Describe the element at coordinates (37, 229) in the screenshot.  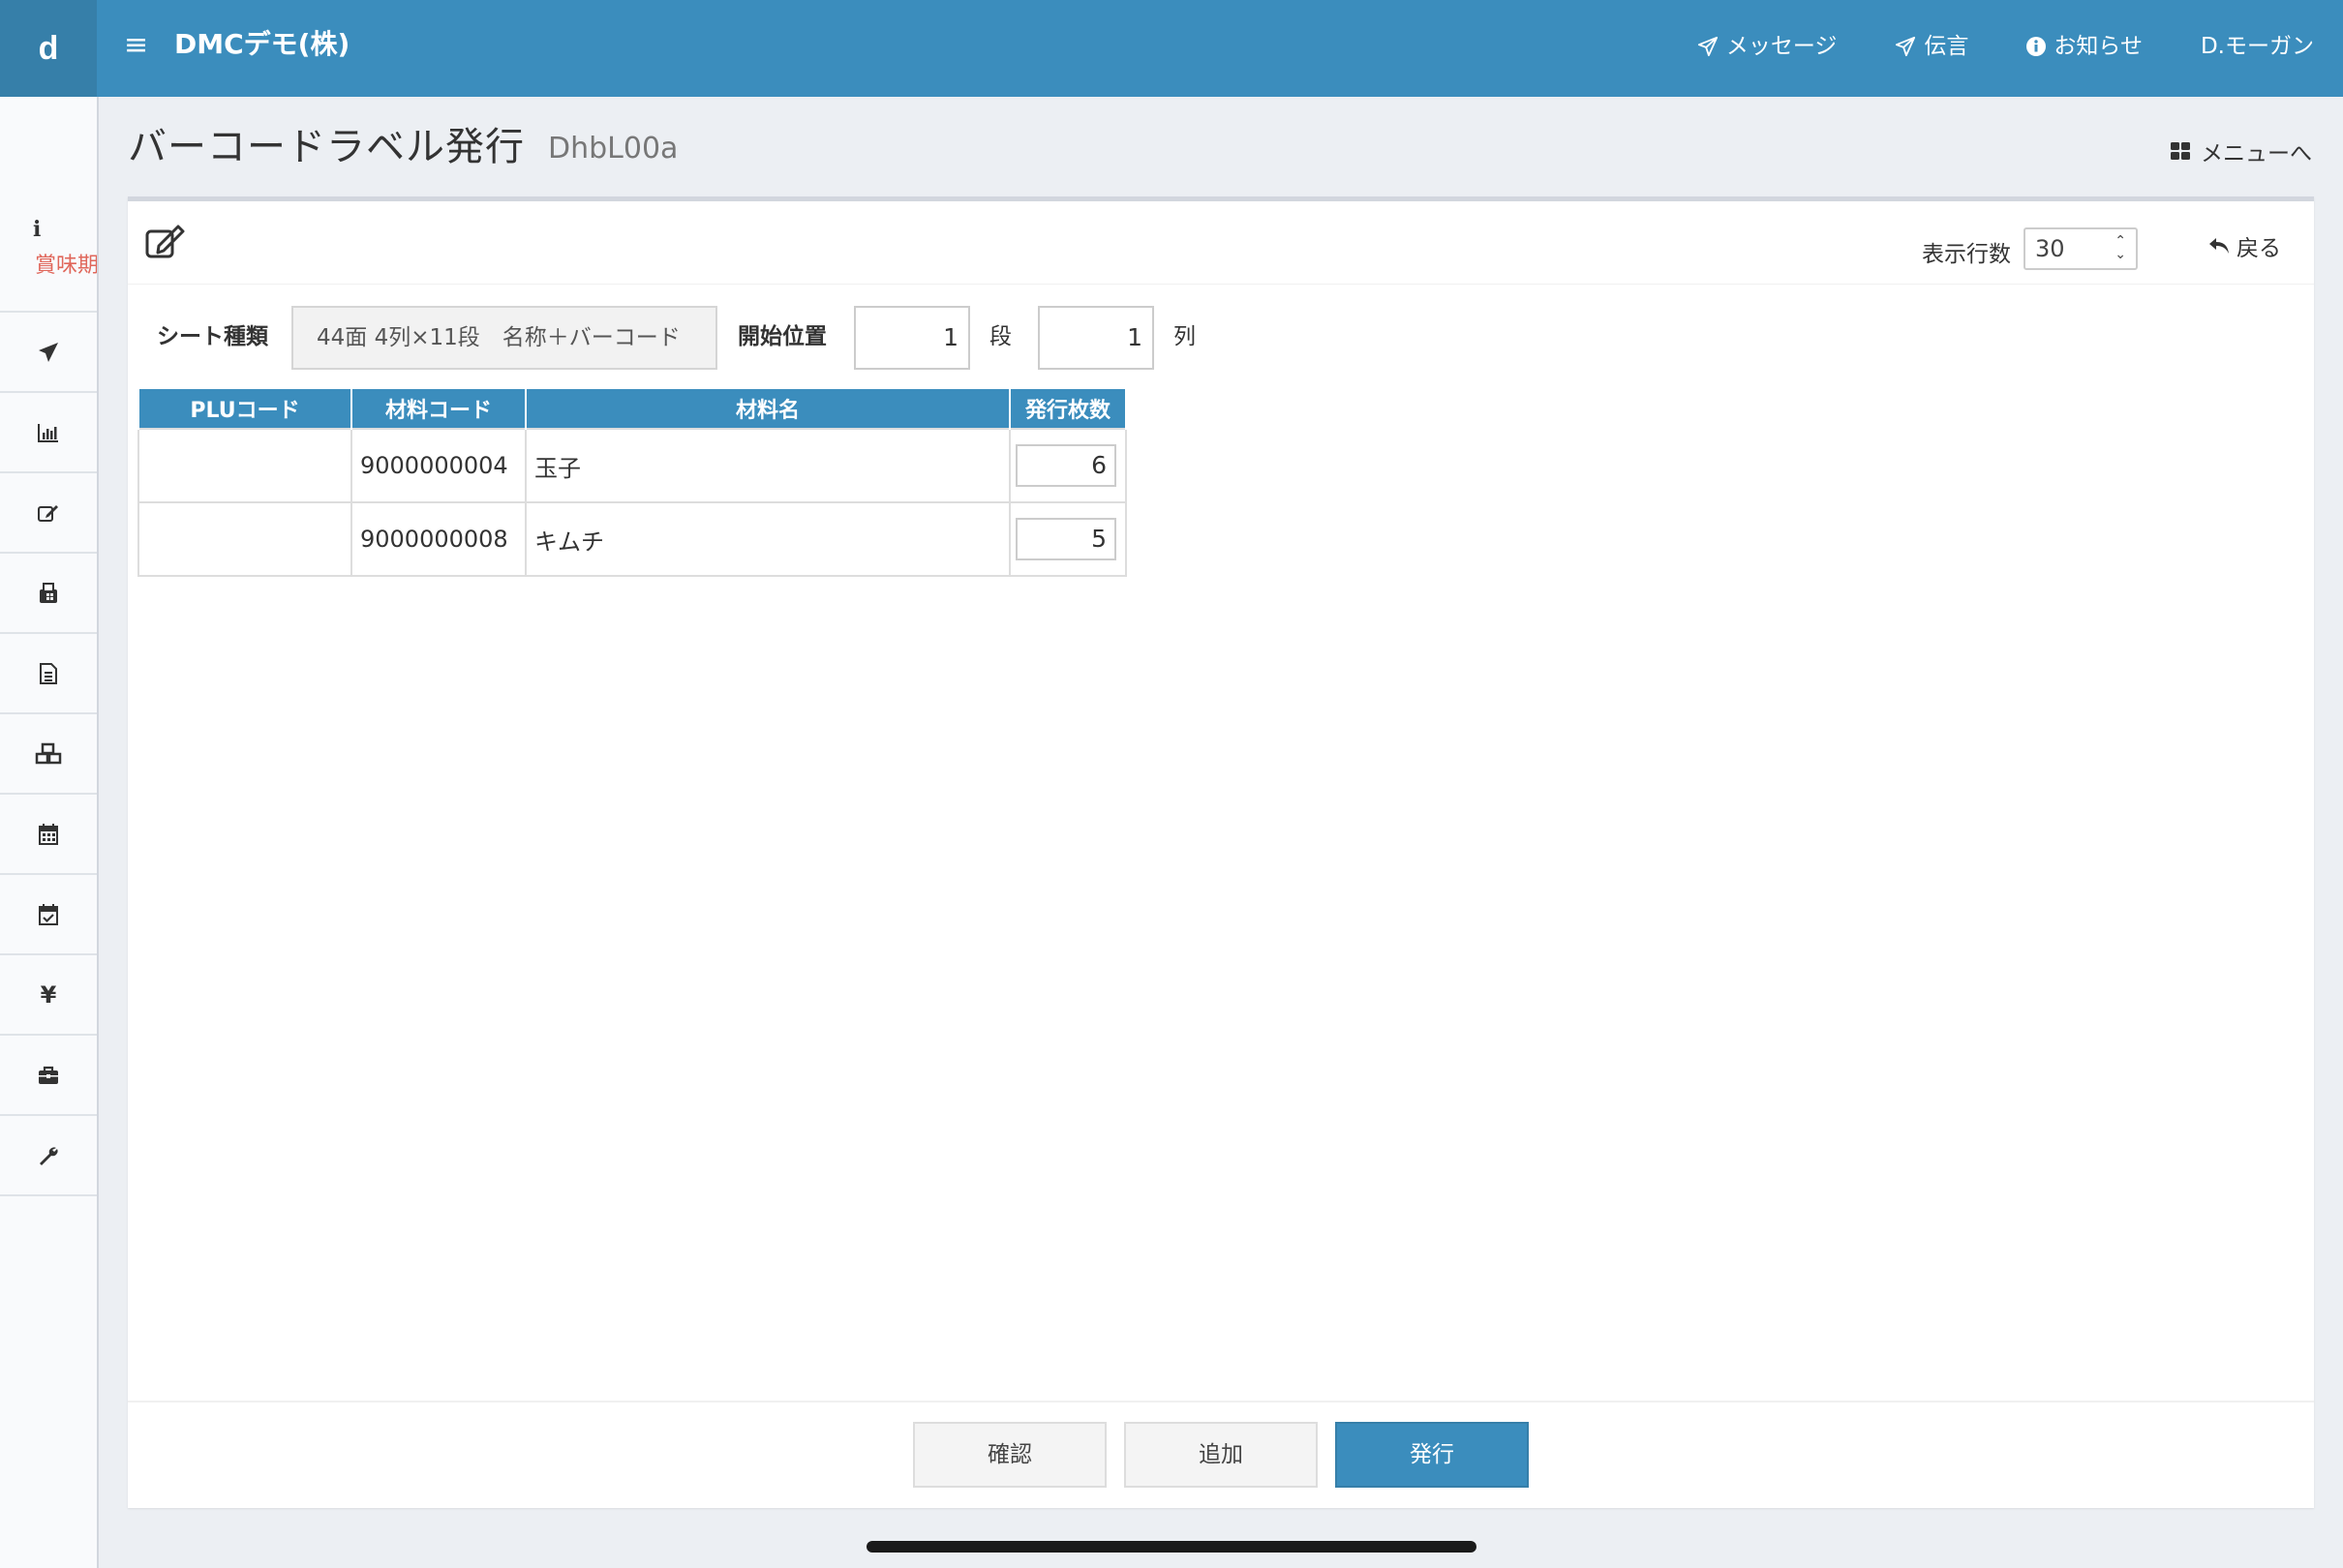
I see `info-icon: i` at that location.